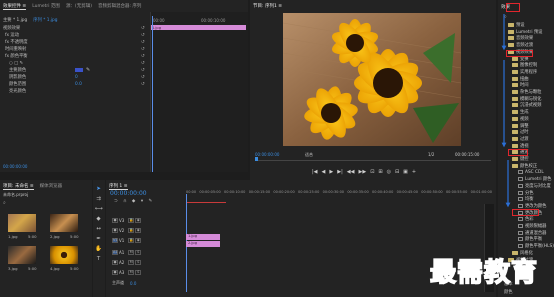 Image resolution: width=554 pixels, height=297 pixels. I want to click on step-forward-button: ▶|, so click(340, 172).